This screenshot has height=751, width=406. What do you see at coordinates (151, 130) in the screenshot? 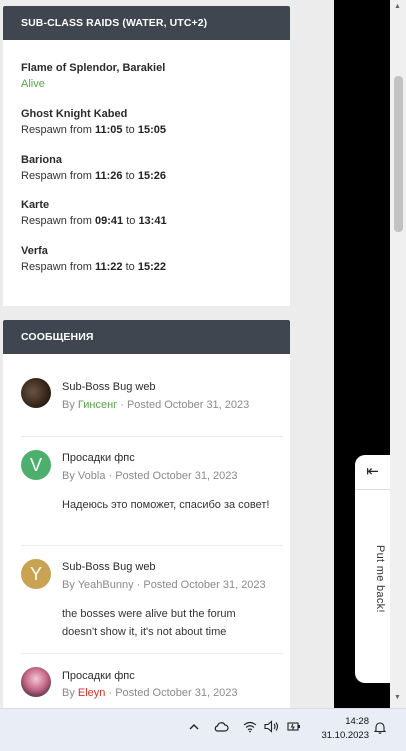
I see `respawn-to: 15:05` at bounding box center [151, 130].